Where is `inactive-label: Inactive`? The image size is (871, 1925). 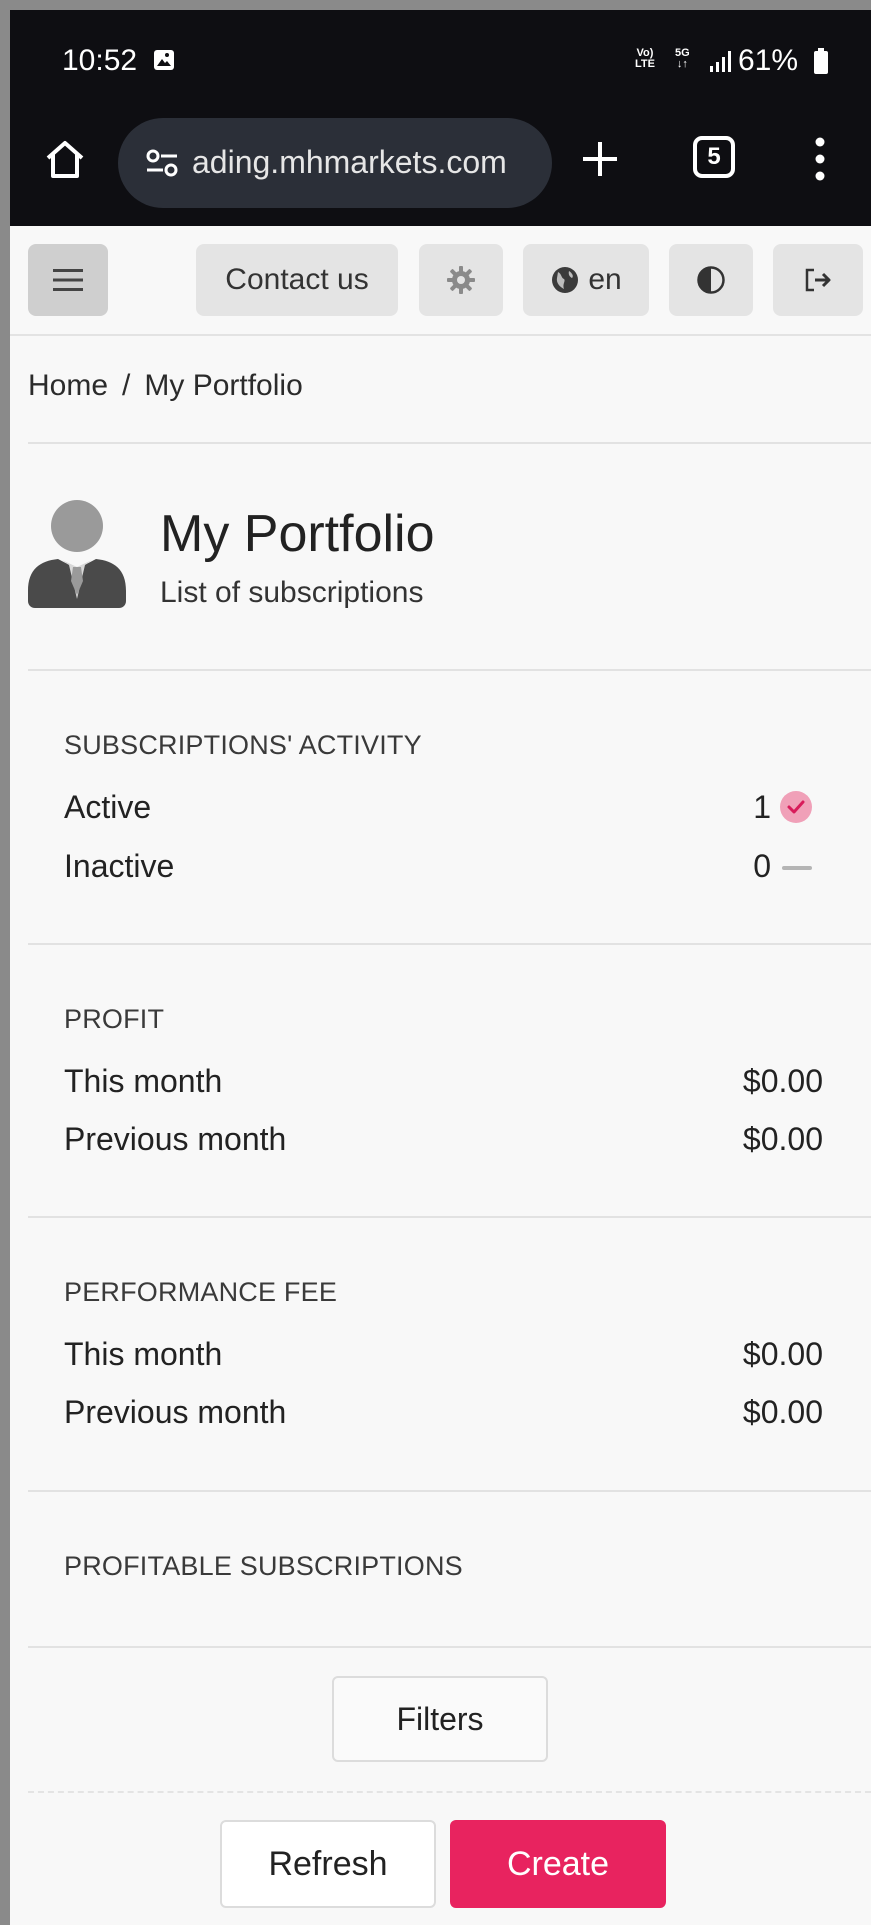
inactive-label: Inactive is located at coordinates (119, 866).